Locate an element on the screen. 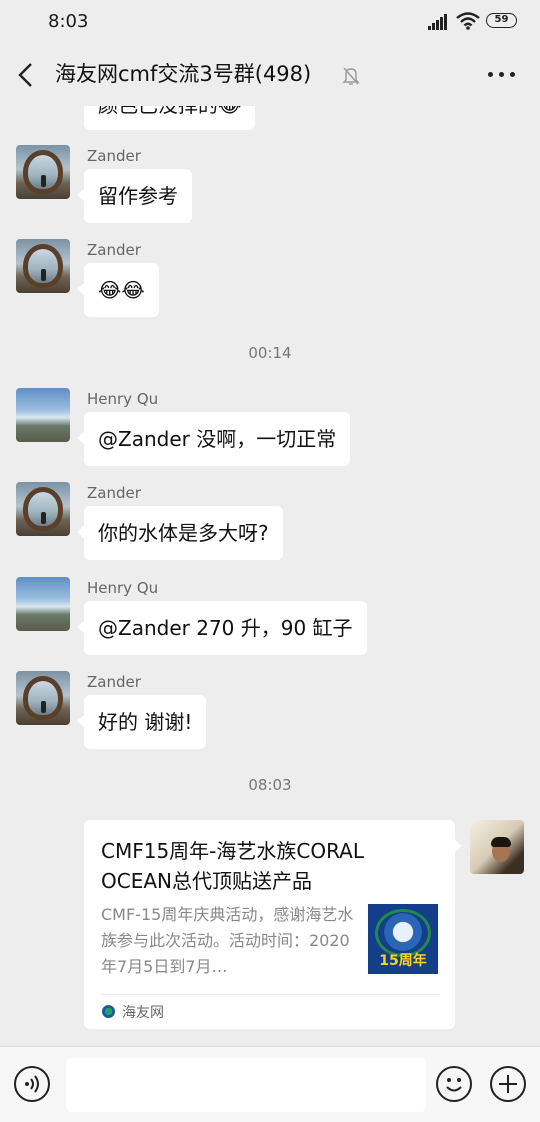 This screenshot has height=1122, width=540. message-text: 好的 谢谢! is located at coordinates (145, 722).